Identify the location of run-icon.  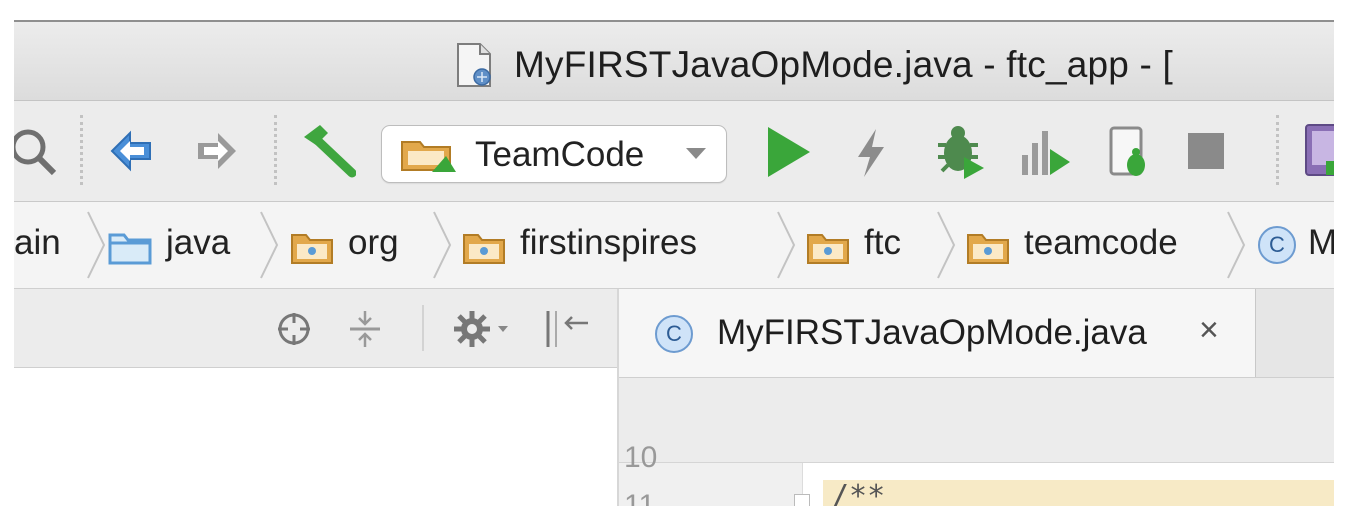
(788, 152).